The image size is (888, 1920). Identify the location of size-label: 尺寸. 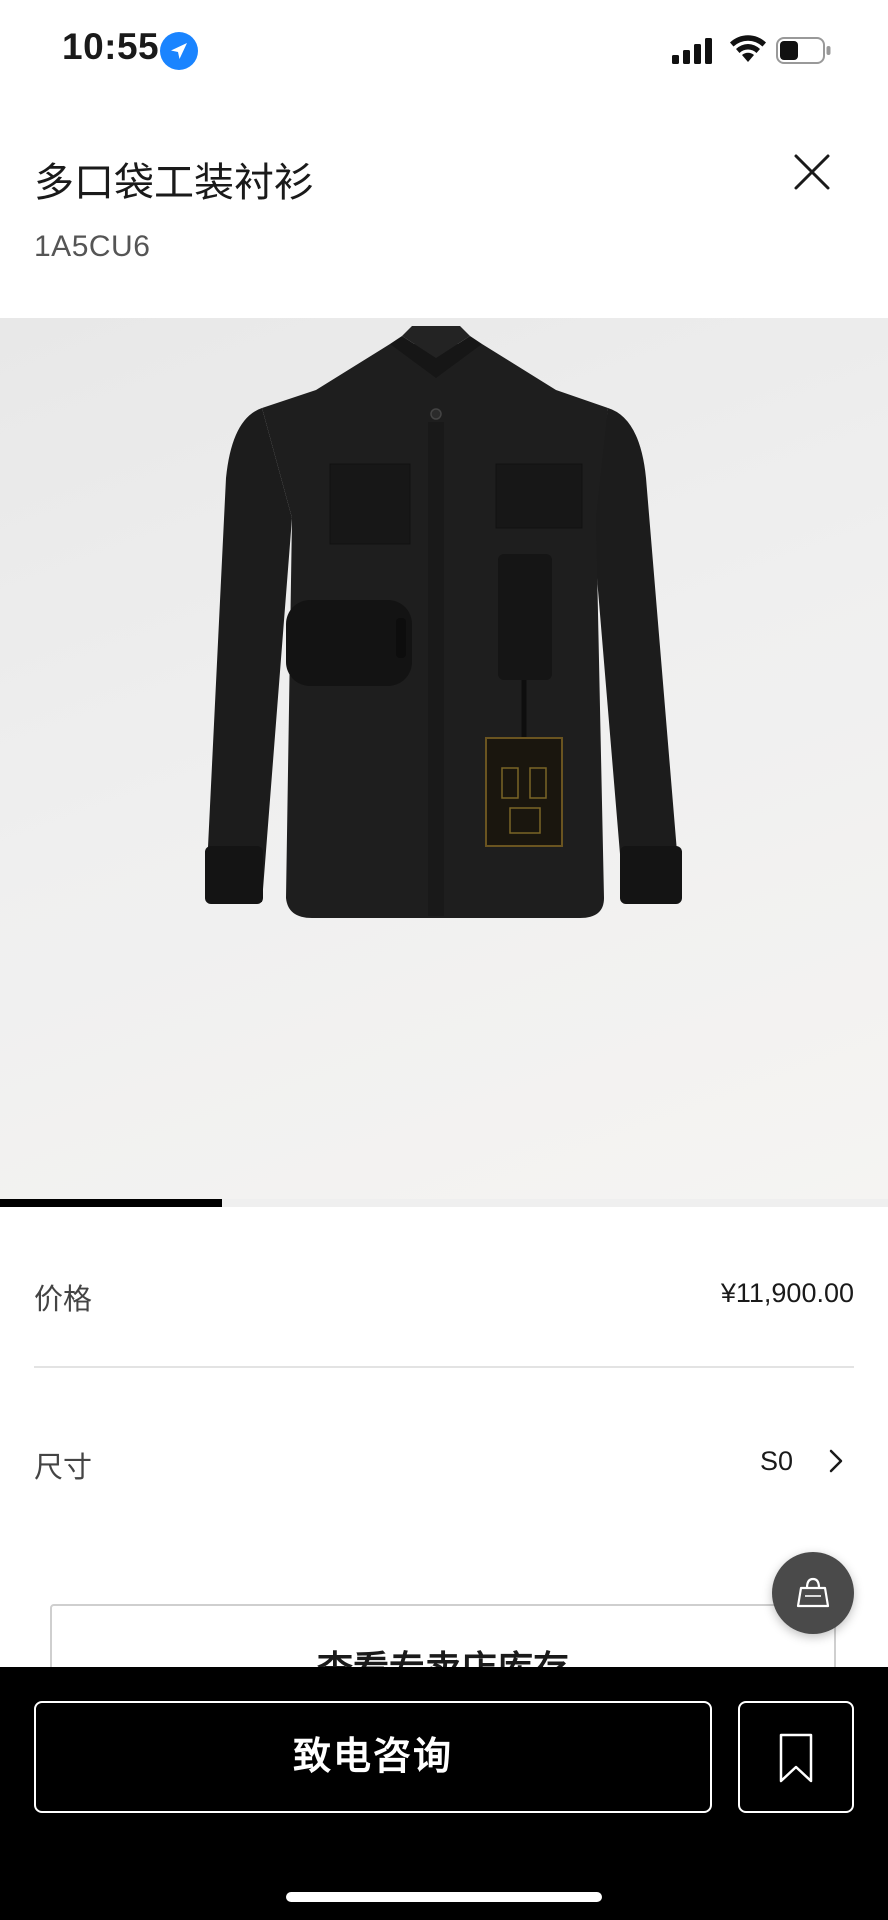
(63, 1468).